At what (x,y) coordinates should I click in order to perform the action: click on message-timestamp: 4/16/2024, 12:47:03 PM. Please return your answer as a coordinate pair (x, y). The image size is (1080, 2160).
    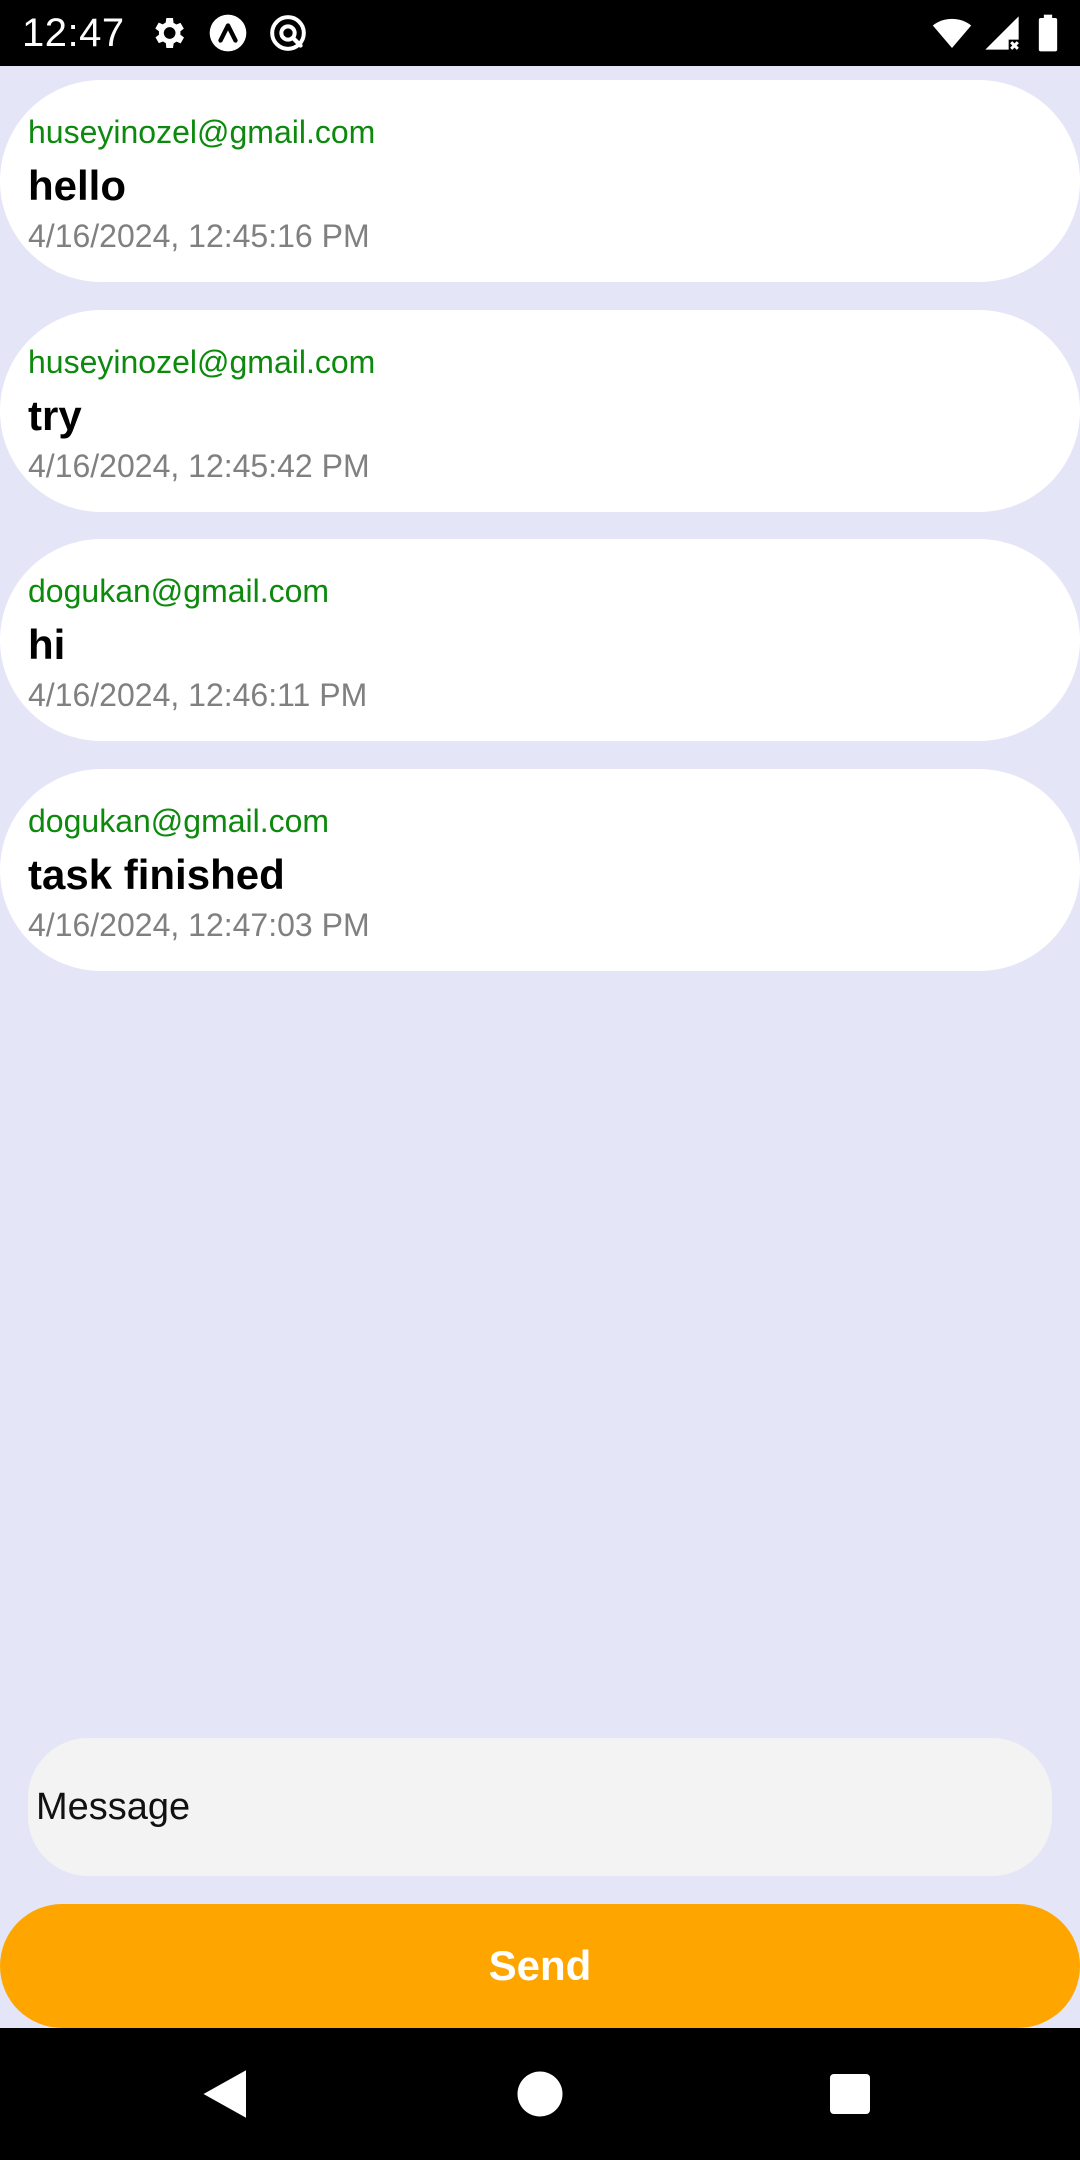
    Looking at the image, I should click on (199, 925).